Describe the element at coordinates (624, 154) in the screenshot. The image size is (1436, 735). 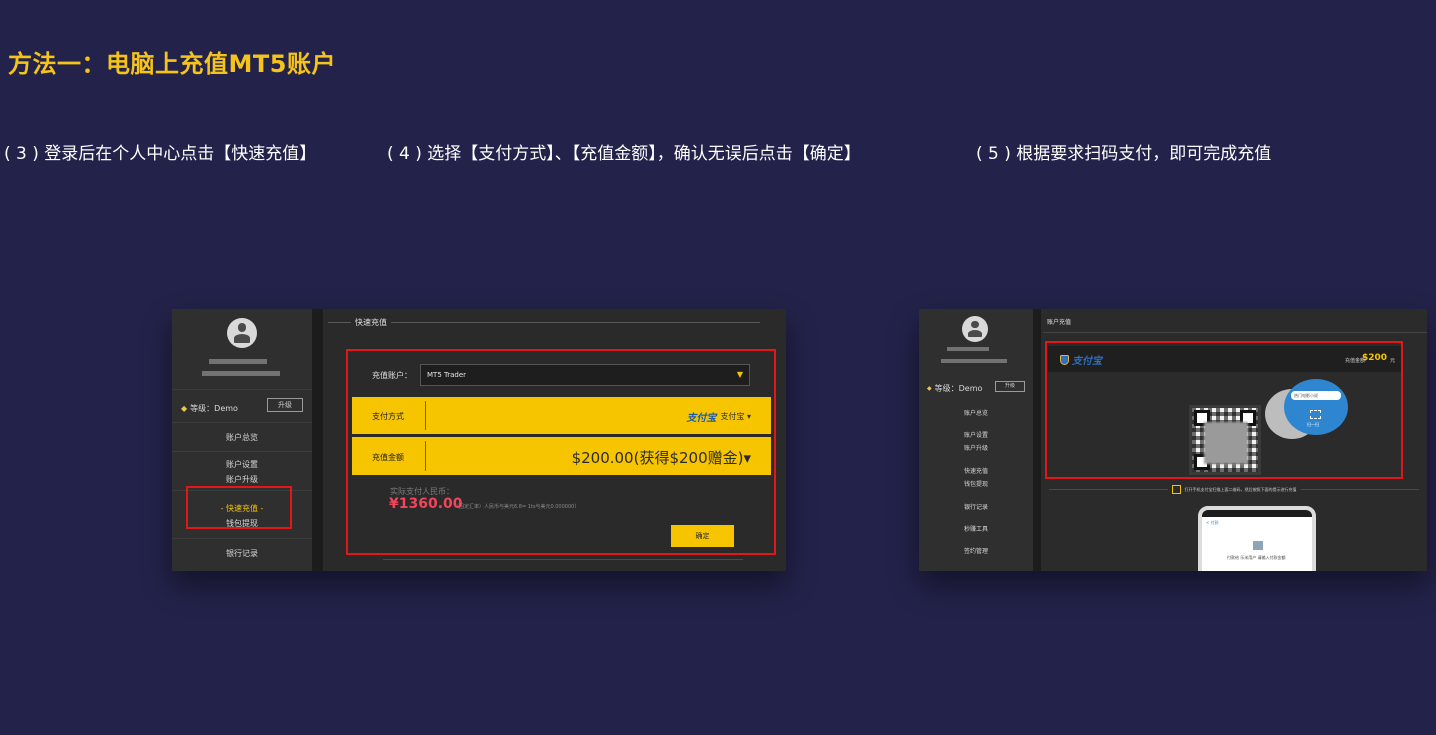
I see `step-4-text: ( 4 ) 选择【支付方式】、【充值金额】，确认无误后点击【确定】` at that location.